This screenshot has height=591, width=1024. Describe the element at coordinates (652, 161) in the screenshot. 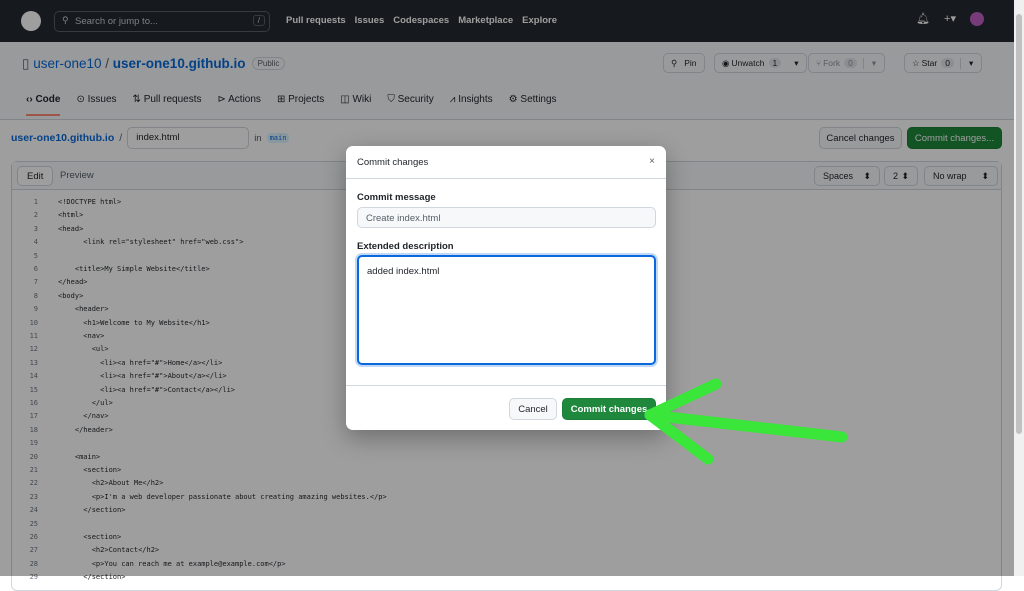

I see `close-icon: ×` at that location.